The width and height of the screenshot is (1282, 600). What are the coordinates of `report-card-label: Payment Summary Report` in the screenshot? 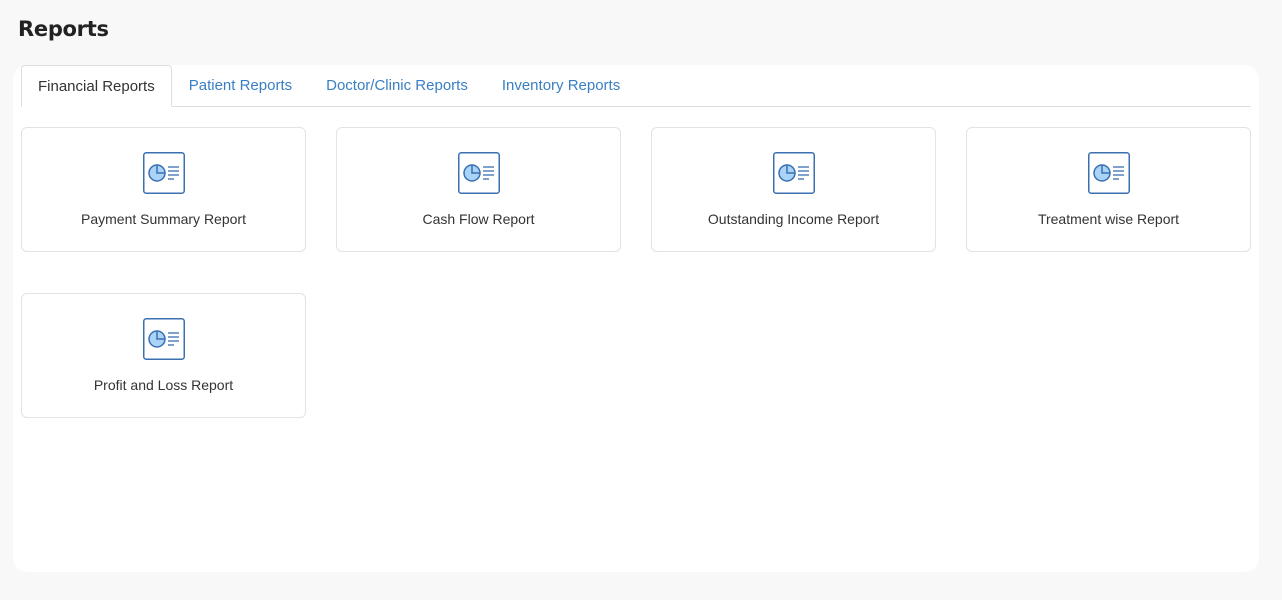 It's located at (163, 219).